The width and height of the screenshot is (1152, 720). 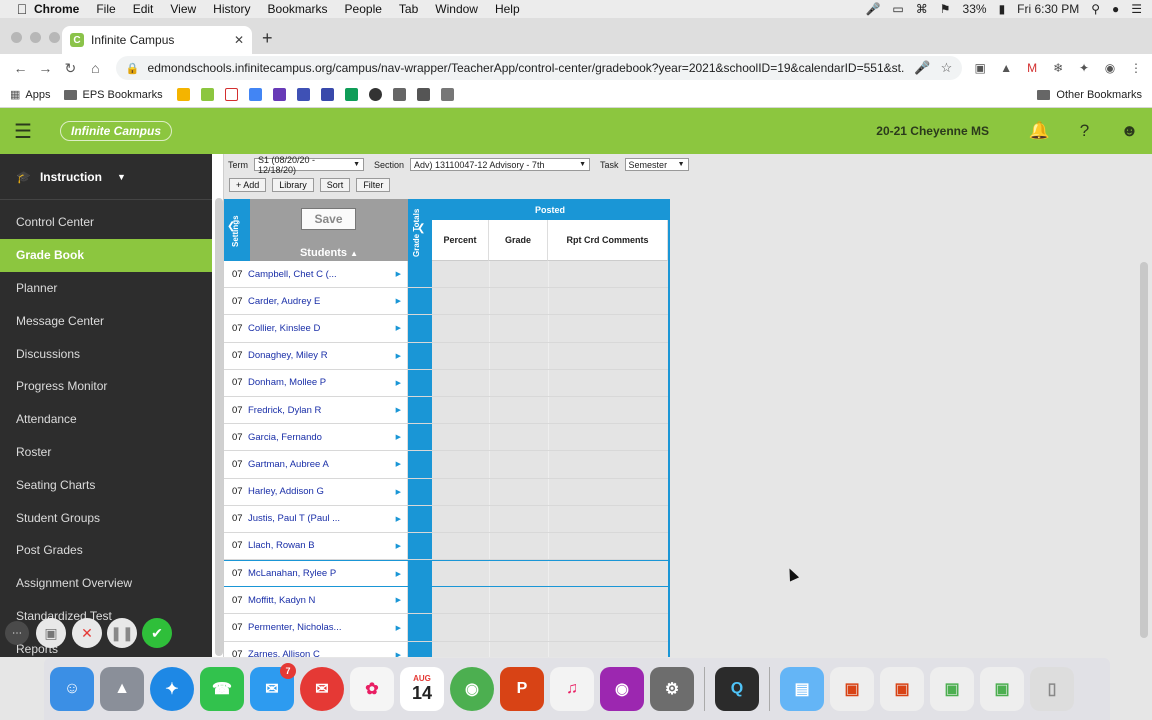 What do you see at coordinates (255, 94) in the screenshot?
I see `bookmark-docs-icon` at bounding box center [255, 94].